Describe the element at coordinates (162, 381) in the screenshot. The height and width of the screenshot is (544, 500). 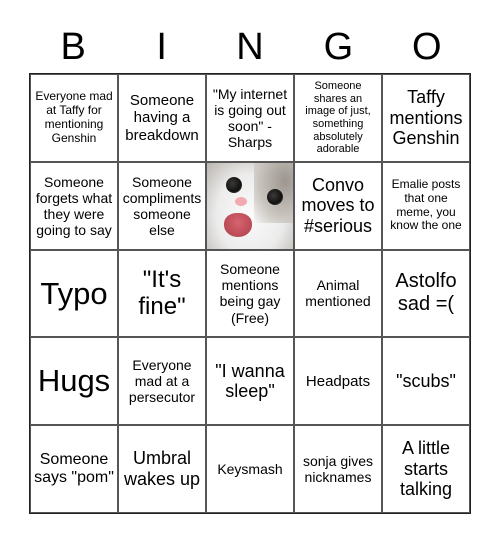
I see `bingo-cell: Everyone mad at a persecutor` at that location.